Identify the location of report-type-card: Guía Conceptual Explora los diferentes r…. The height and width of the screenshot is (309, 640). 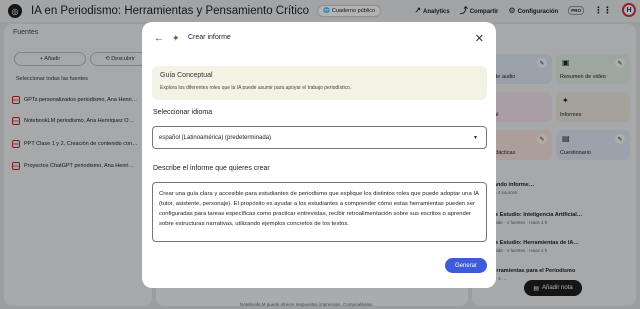
(319, 83).